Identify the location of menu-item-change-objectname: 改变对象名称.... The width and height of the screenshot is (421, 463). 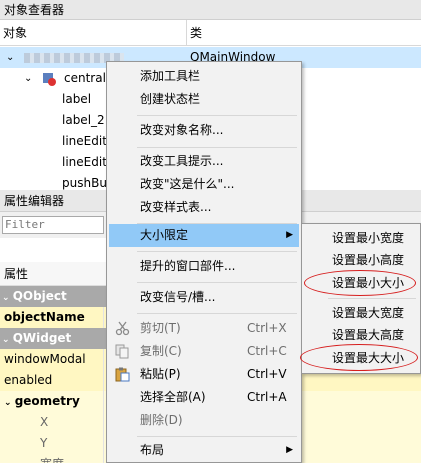
(204, 130).